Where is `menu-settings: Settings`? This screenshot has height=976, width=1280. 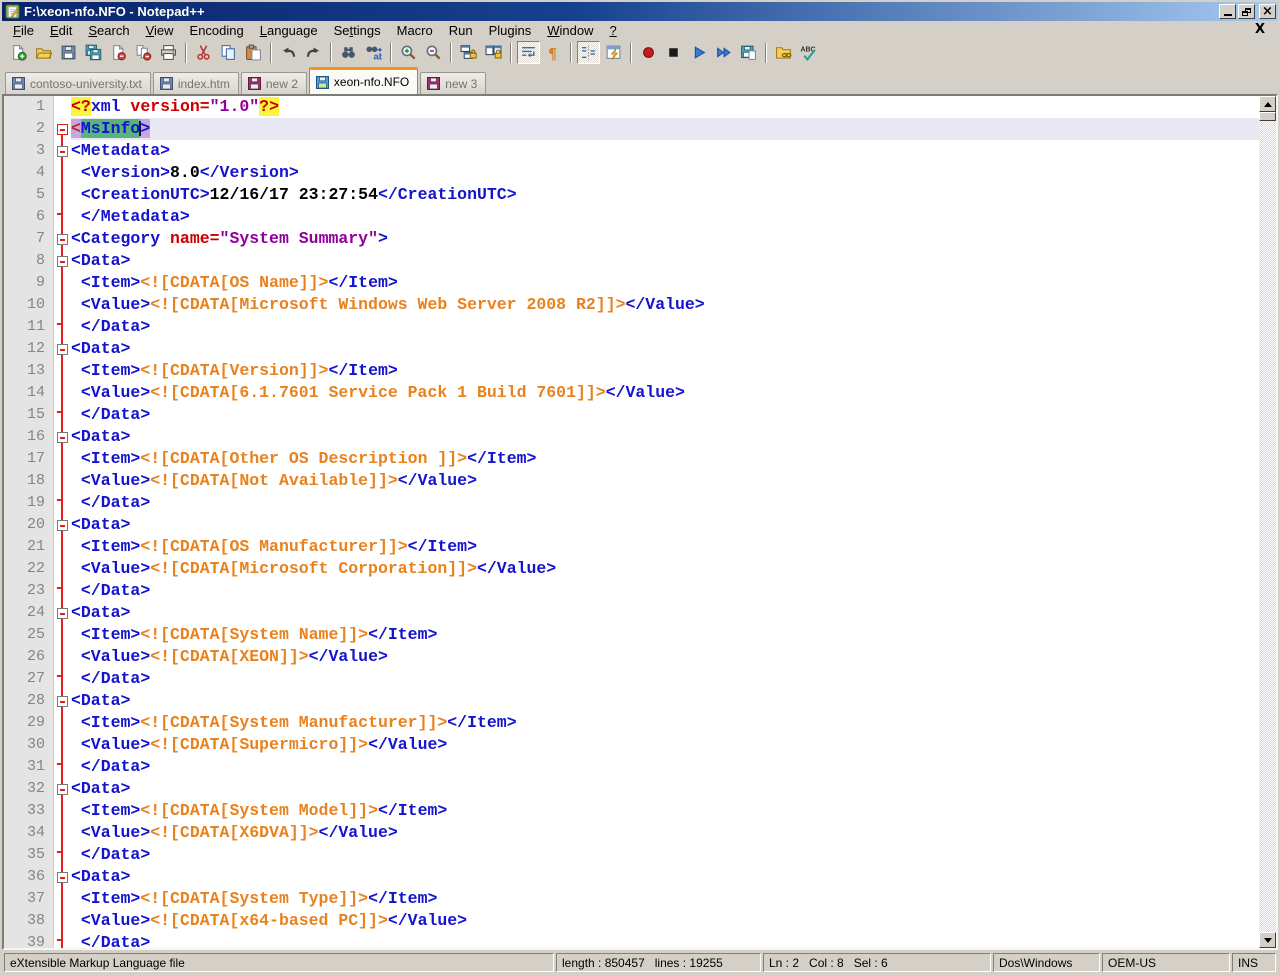
menu-settings: Settings is located at coordinates (357, 30).